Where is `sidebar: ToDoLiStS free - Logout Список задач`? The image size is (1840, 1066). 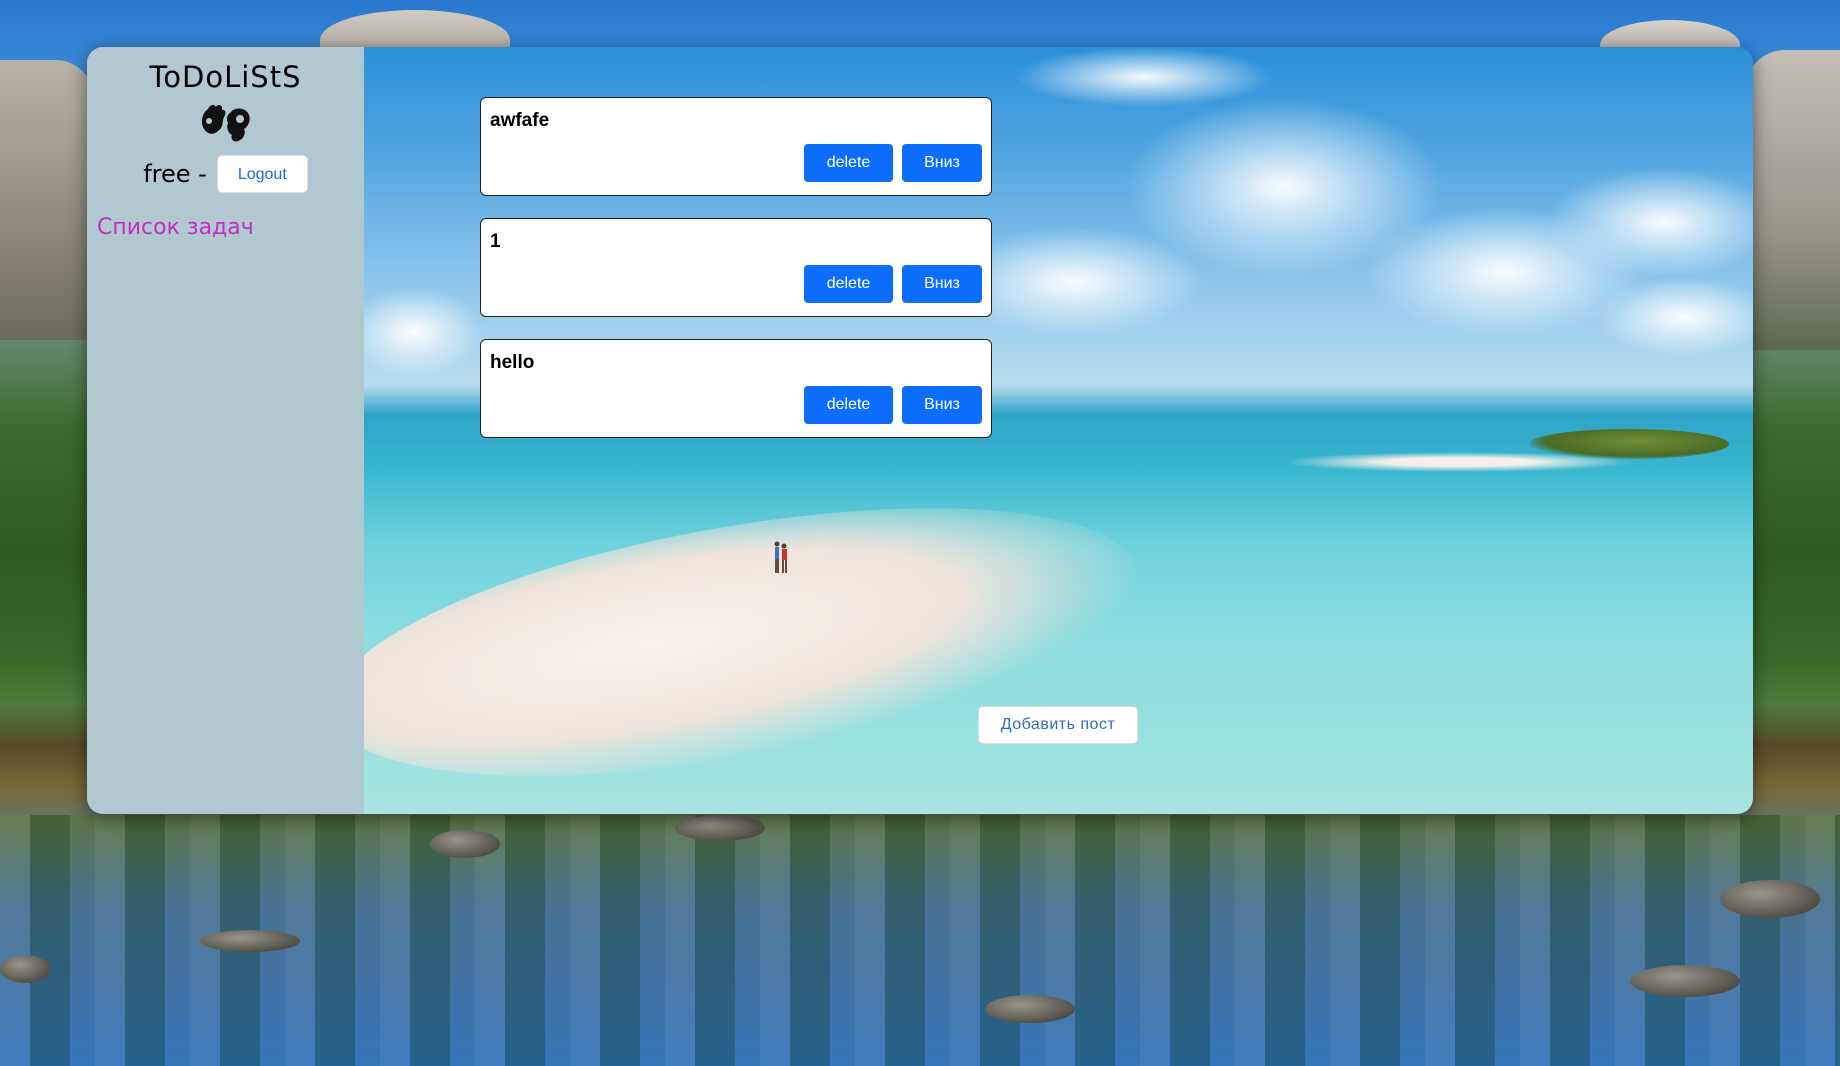 sidebar: ToDoLiStS free - Logout Список задач is located at coordinates (225, 430).